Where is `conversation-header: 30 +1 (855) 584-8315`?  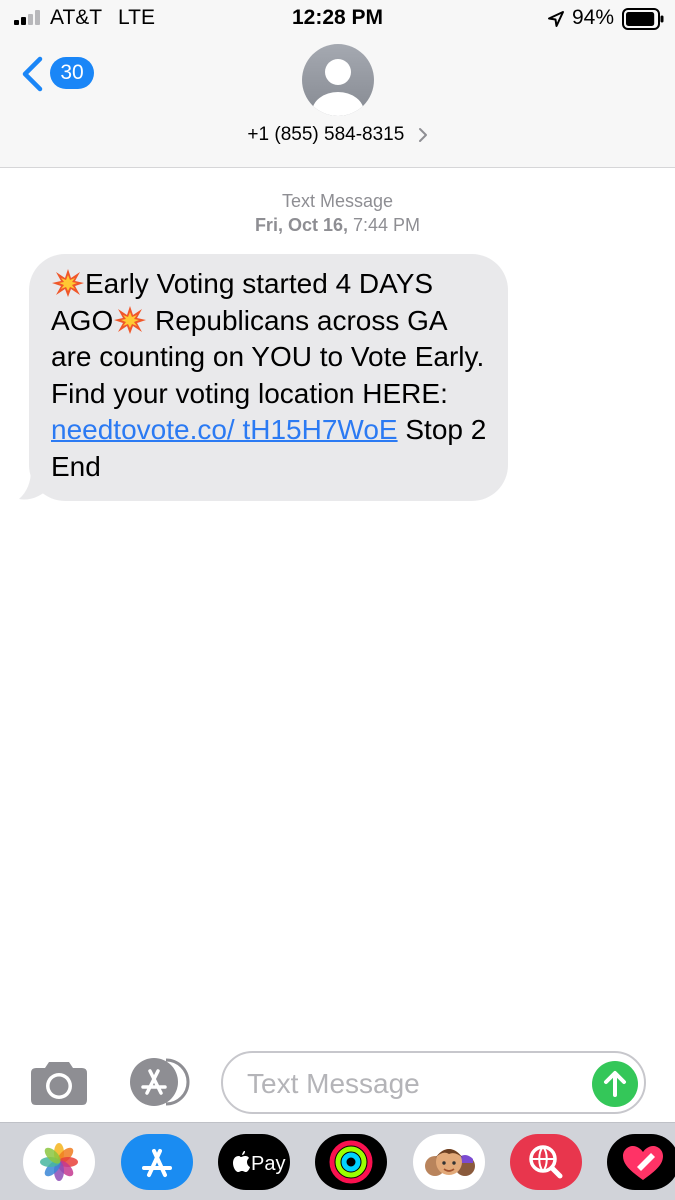 conversation-header: 30 +1 (855) 584-8315 is located at coordinates (337, 104).